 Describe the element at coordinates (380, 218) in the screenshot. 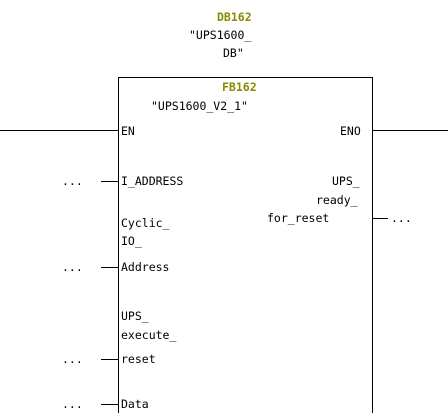

I see `ups-ready-wire` at that location.